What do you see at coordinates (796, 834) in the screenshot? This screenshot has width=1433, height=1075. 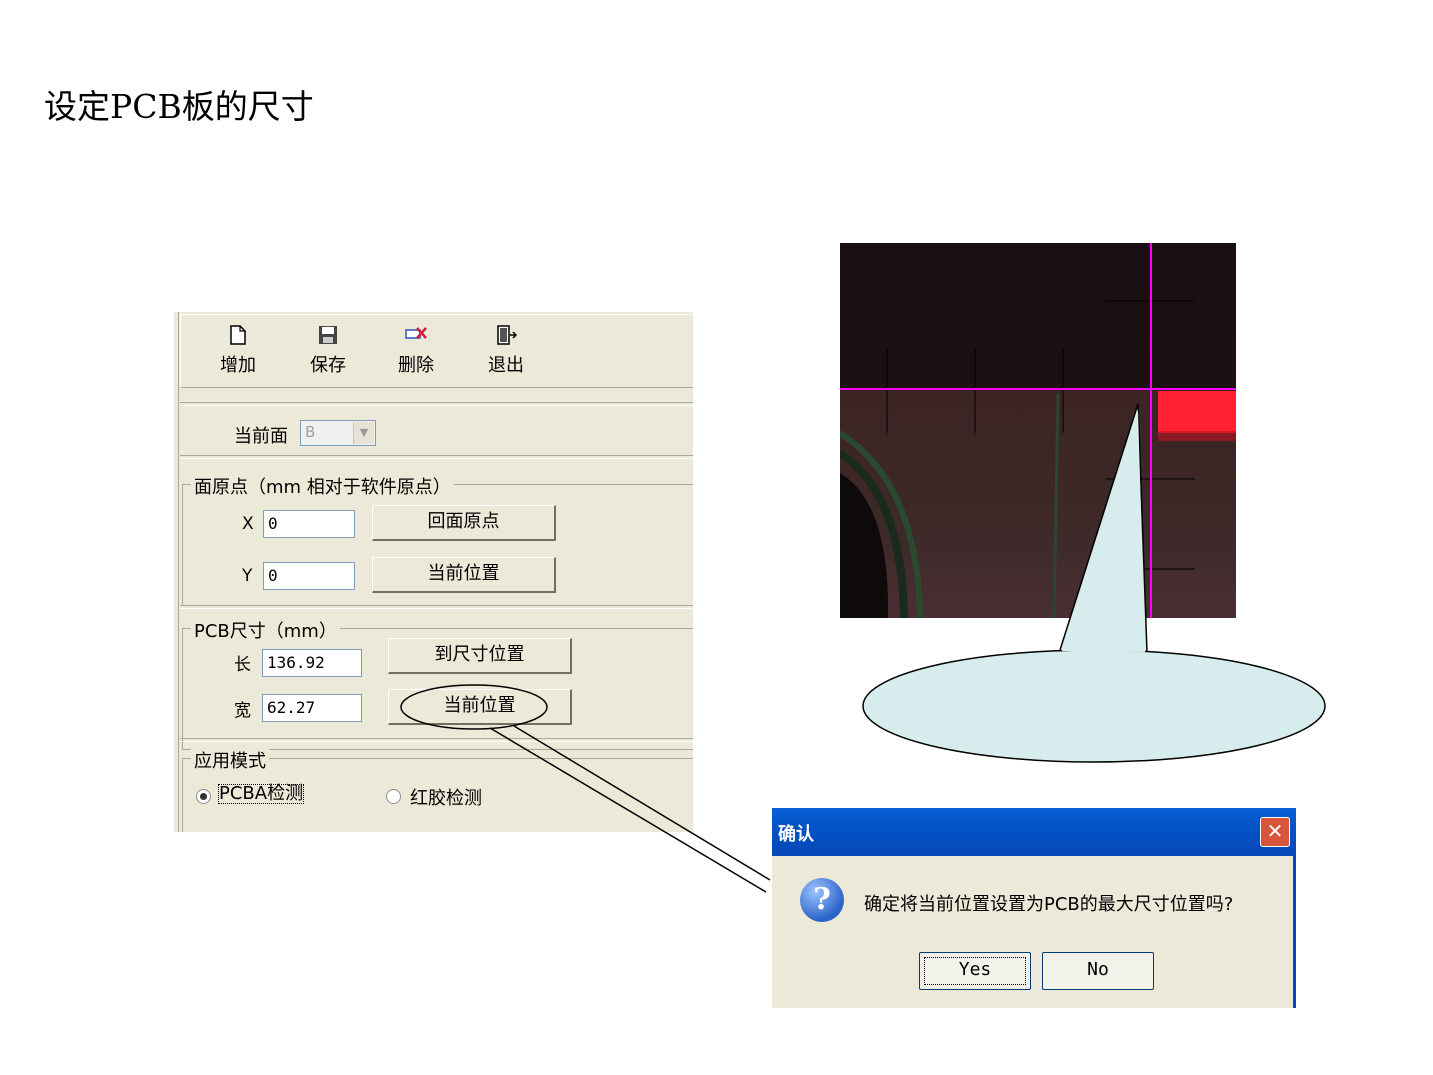 I see `dialog-title: 确认` at bounding box center [796, 834].